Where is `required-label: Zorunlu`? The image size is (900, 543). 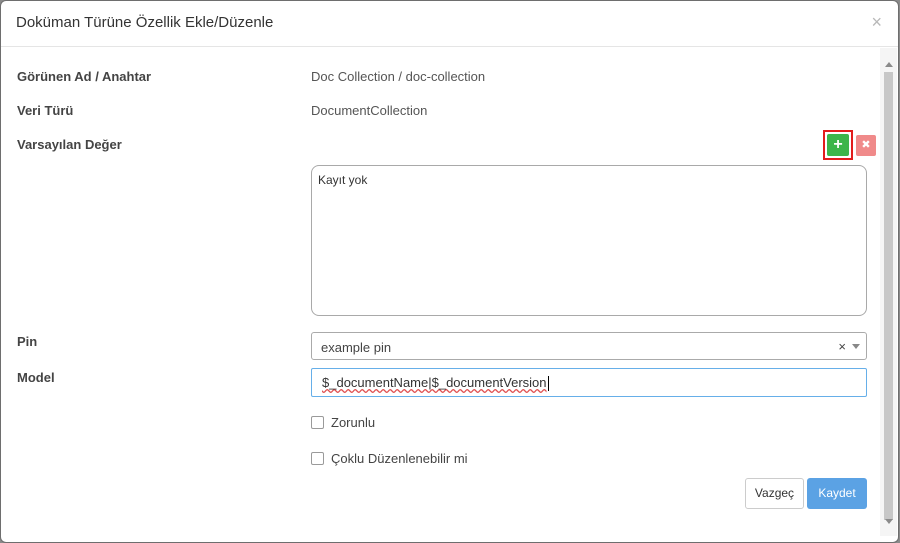 required-label: Zorunlu is located at coordinates (353, 422).